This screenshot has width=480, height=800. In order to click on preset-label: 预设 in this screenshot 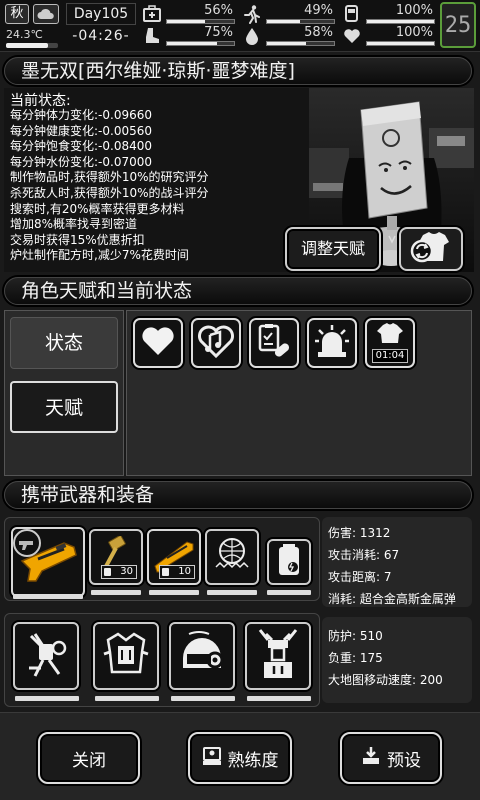, I will do `click(404, 760)`.